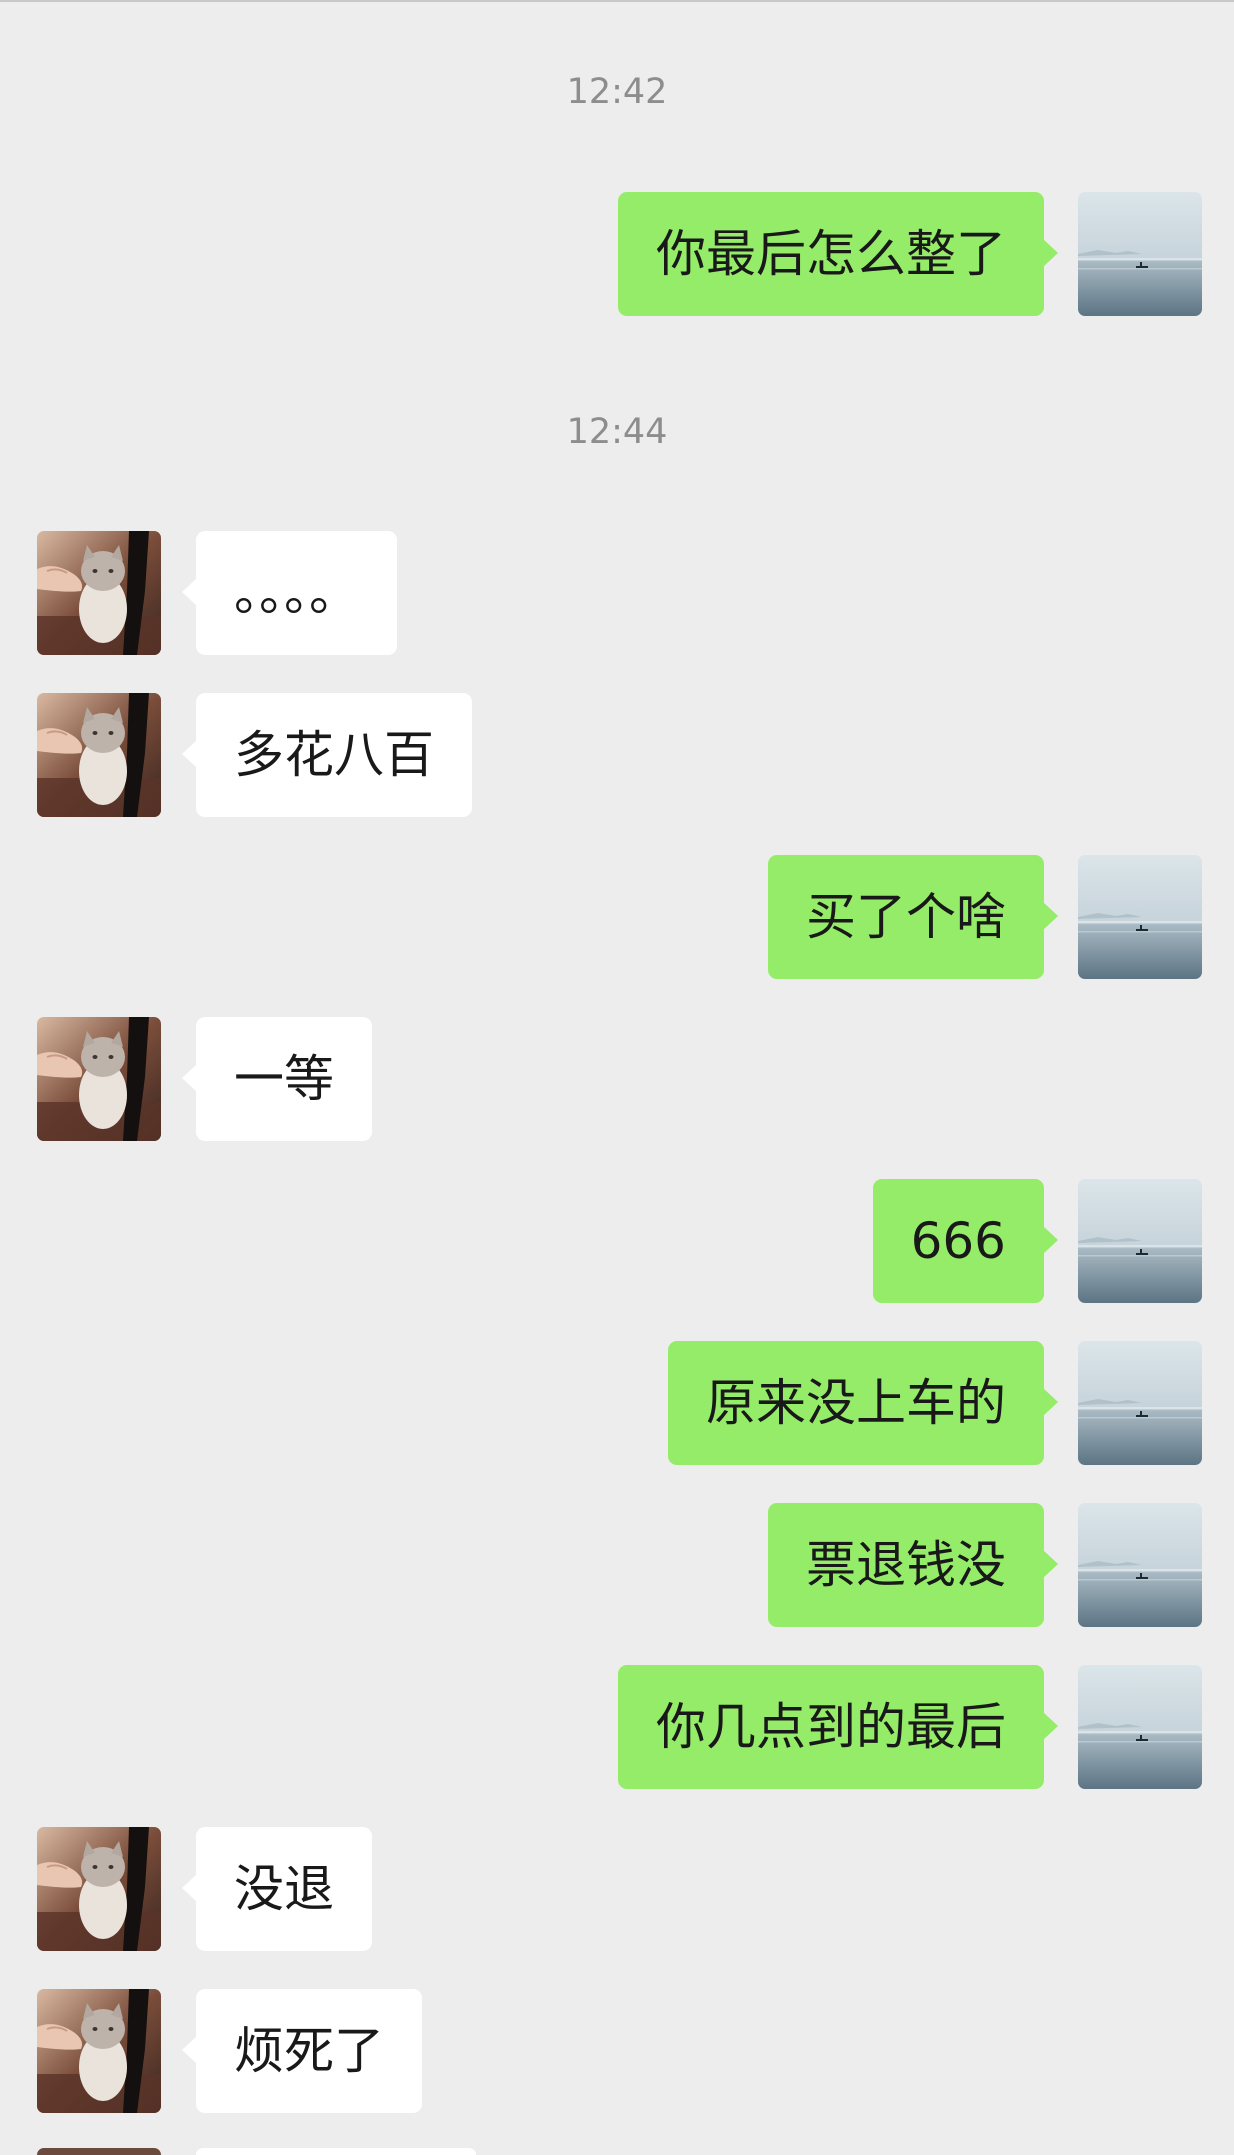 The image size is (1234, 2155). What do you see at coordinates (617, 1) in the screenshot?
I see `top-divider` at bounding box center [617, 1].